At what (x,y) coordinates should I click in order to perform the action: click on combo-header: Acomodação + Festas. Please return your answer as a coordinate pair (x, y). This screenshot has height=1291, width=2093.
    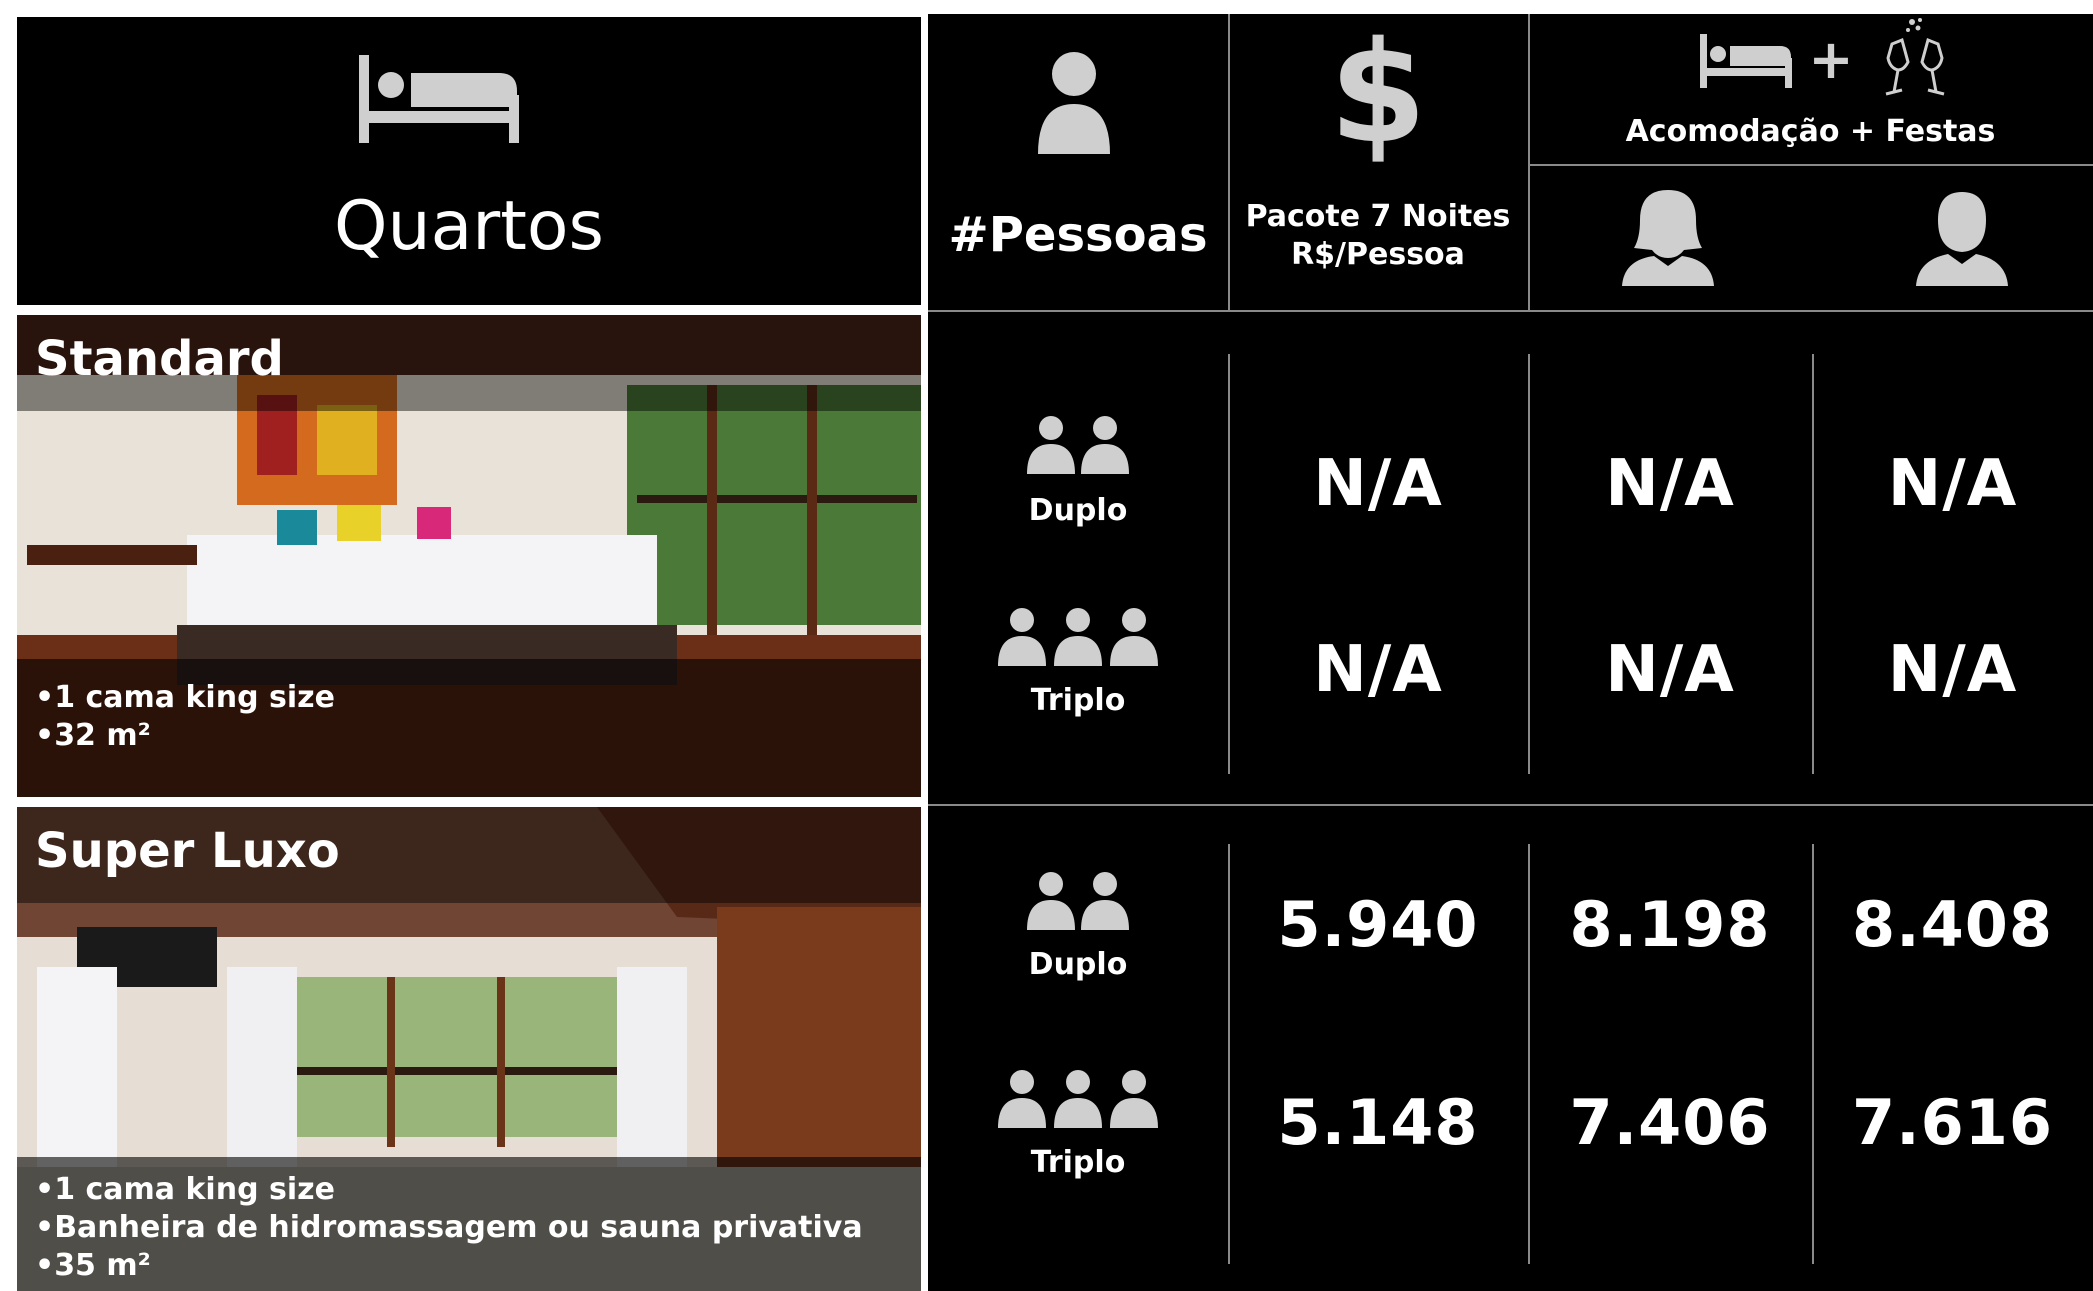
    Looking at the image, I should click on (1810, 131).